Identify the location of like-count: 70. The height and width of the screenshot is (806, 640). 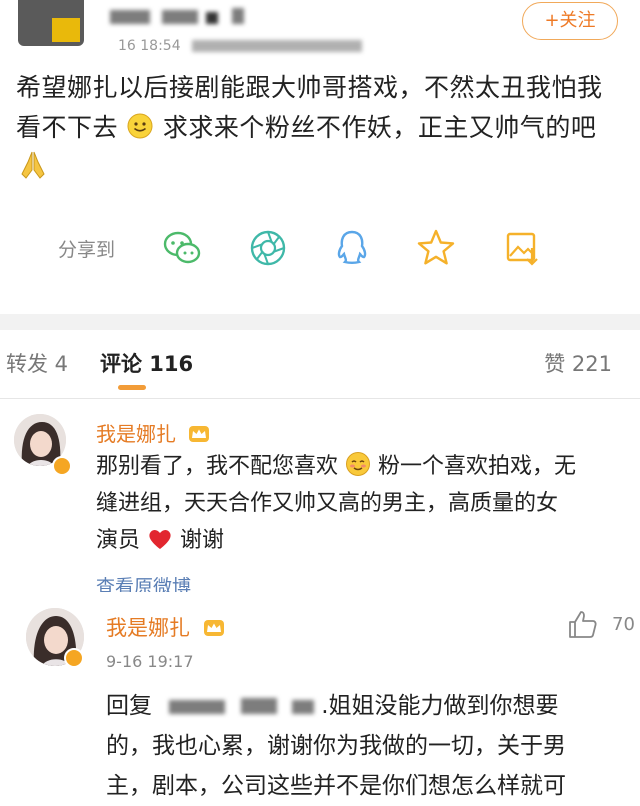
(623, 624).